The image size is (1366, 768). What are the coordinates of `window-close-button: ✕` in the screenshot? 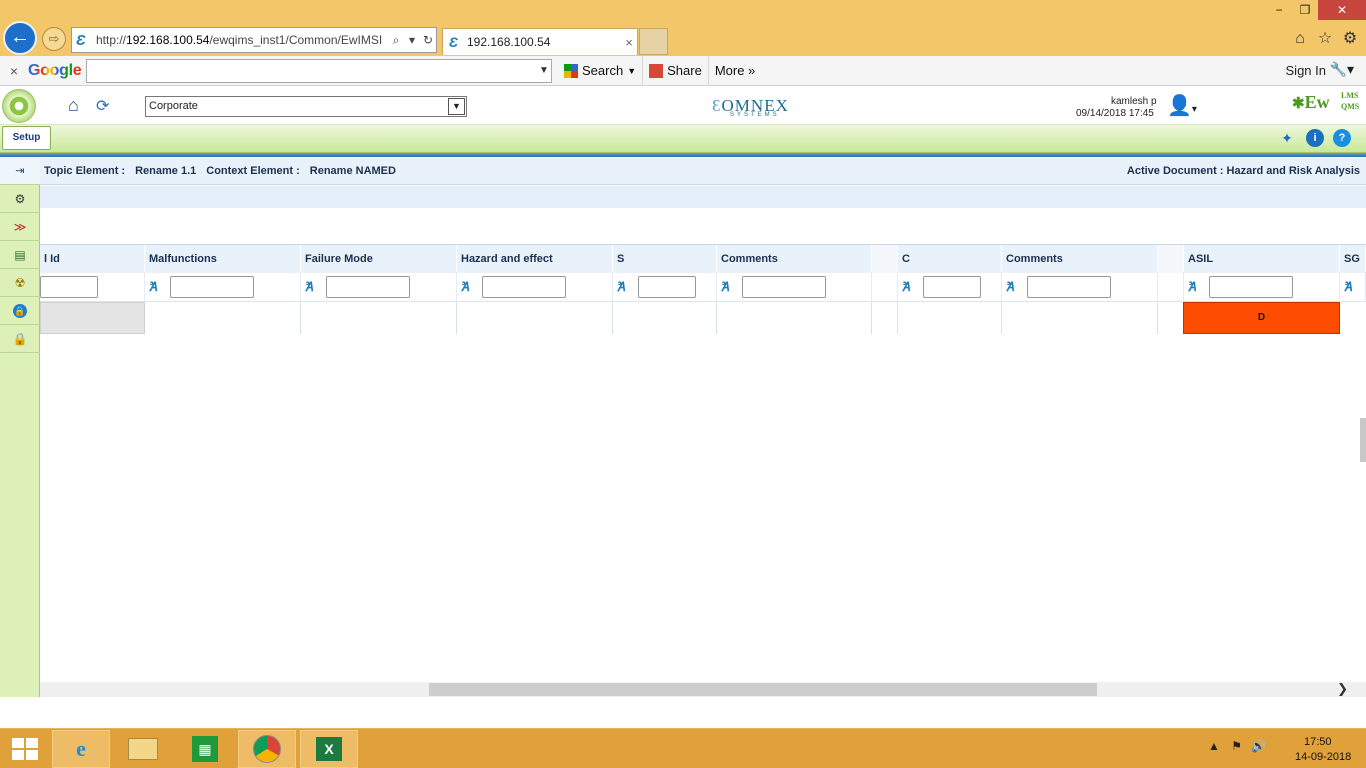 It's located at (1342, 10).